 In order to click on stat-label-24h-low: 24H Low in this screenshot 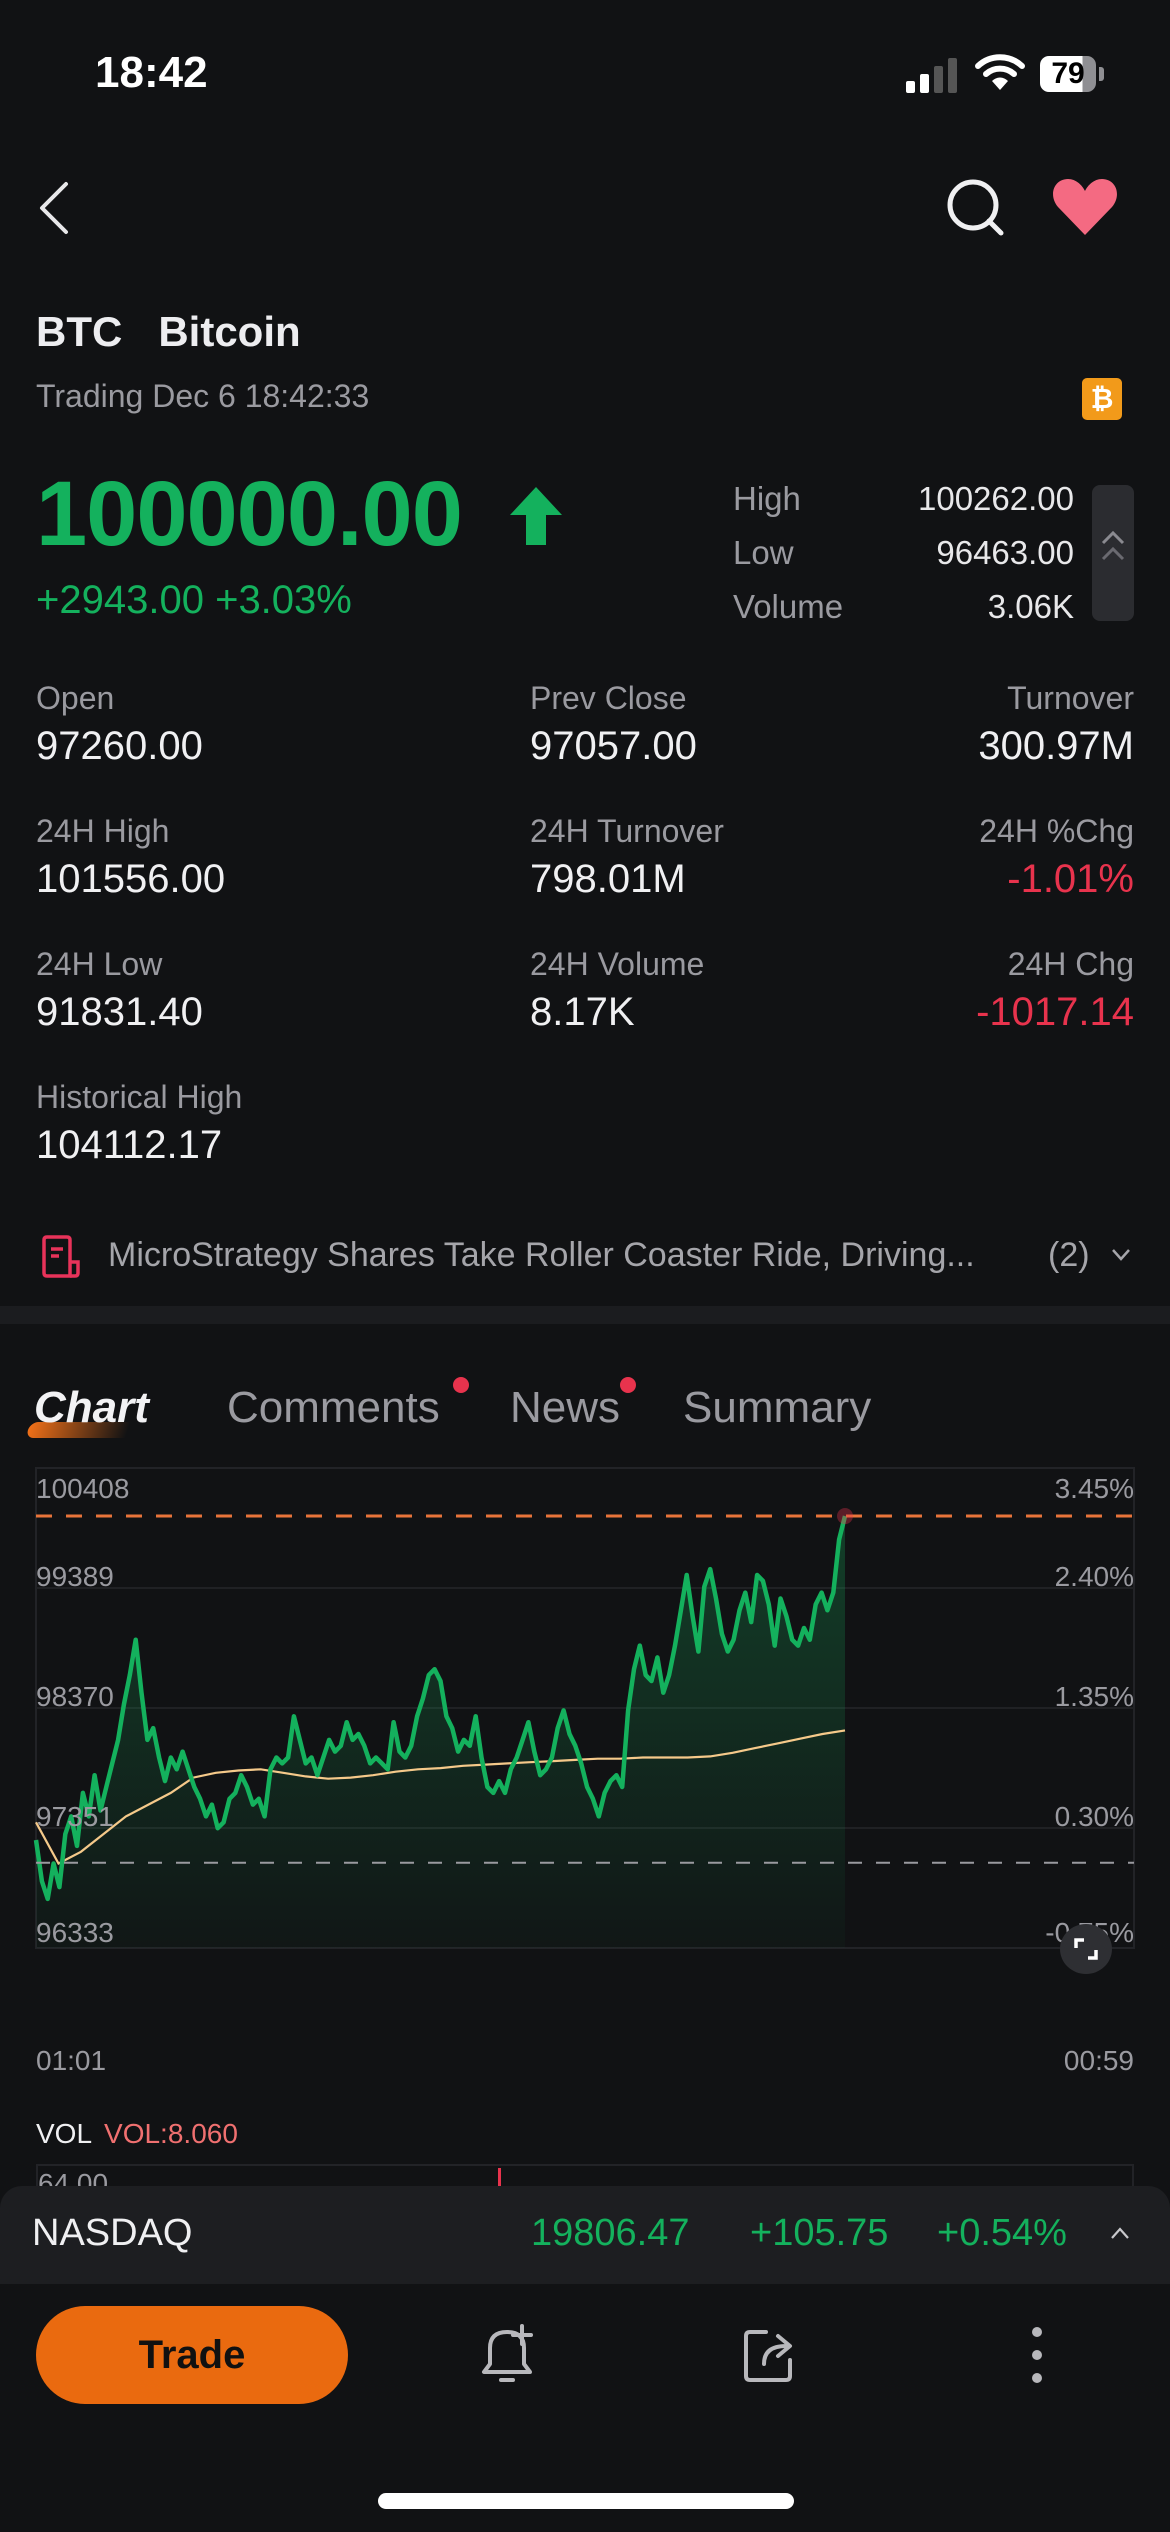, I will do `click(99, 964)`.